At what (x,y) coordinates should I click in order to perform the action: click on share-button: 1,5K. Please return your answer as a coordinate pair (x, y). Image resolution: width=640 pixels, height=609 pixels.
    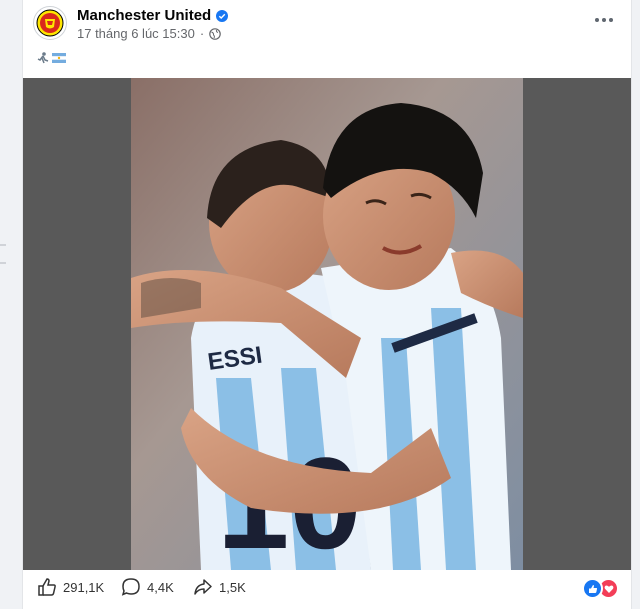
    Looking at the image, I should click on (219, 587).